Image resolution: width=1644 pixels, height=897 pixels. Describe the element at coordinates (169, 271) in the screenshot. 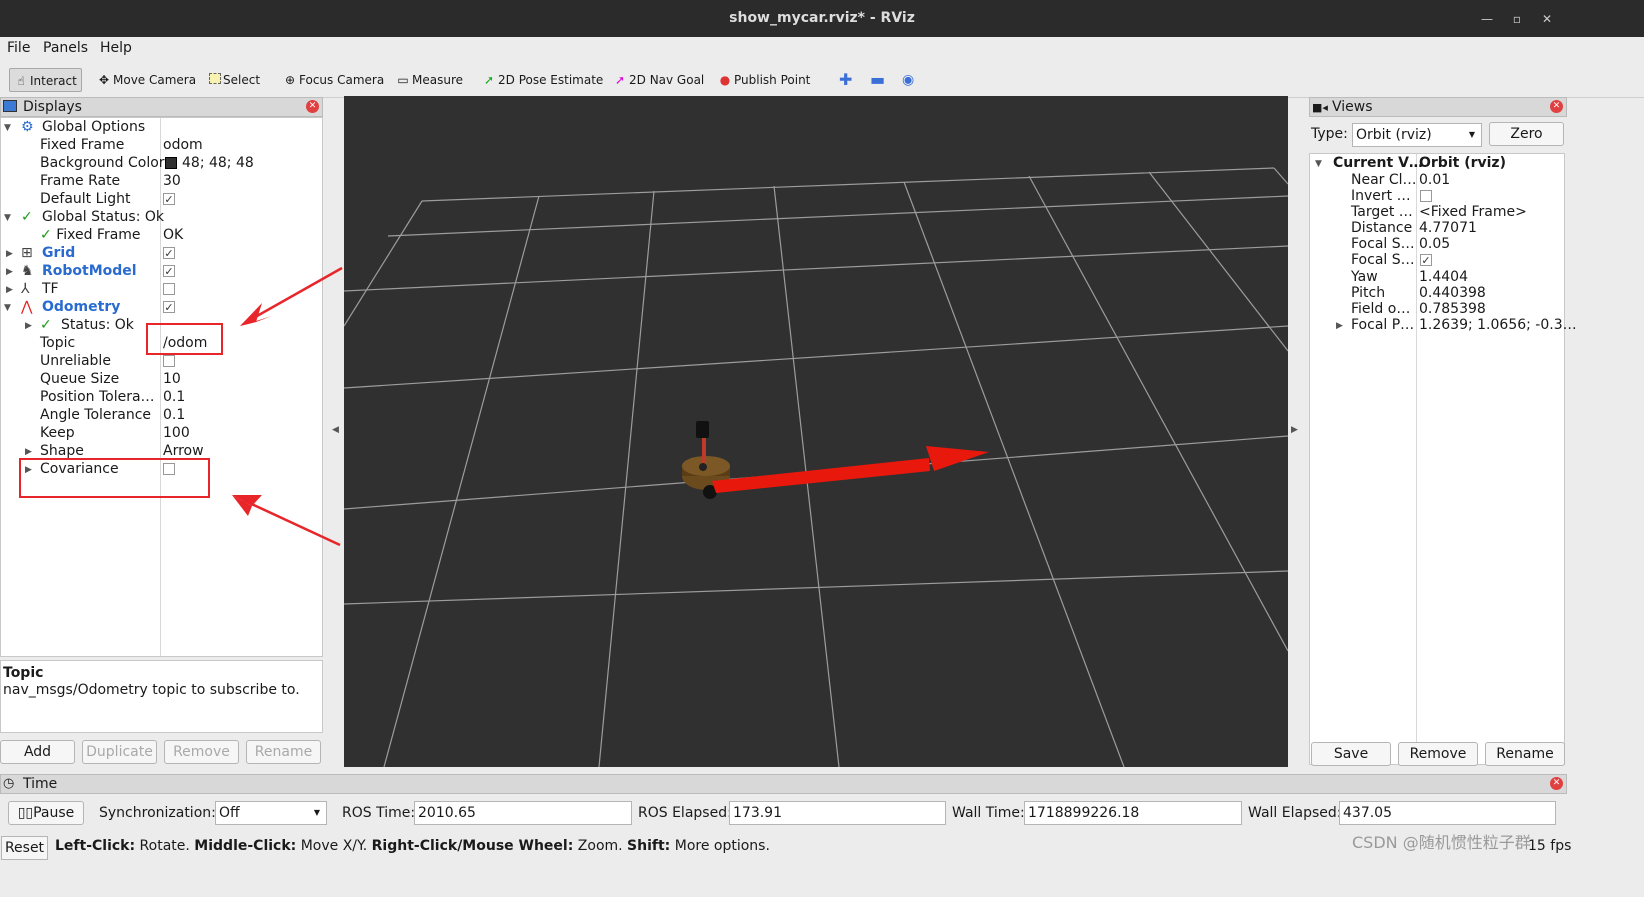

I see `robotmodel-checkbox: ✓` at that location.